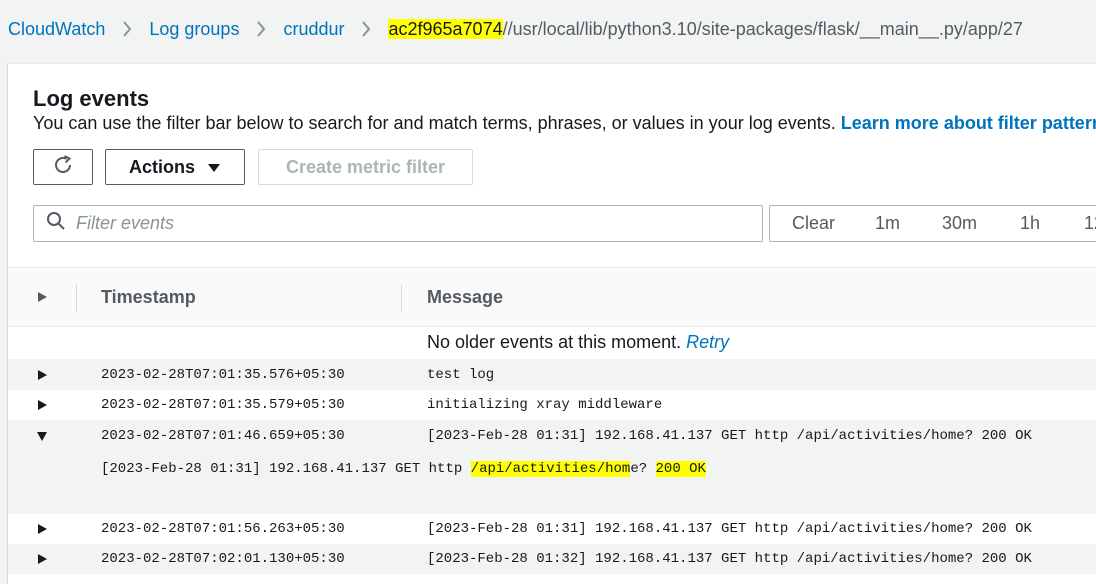  I want to click on expand-all-icon, so click(42, 297).